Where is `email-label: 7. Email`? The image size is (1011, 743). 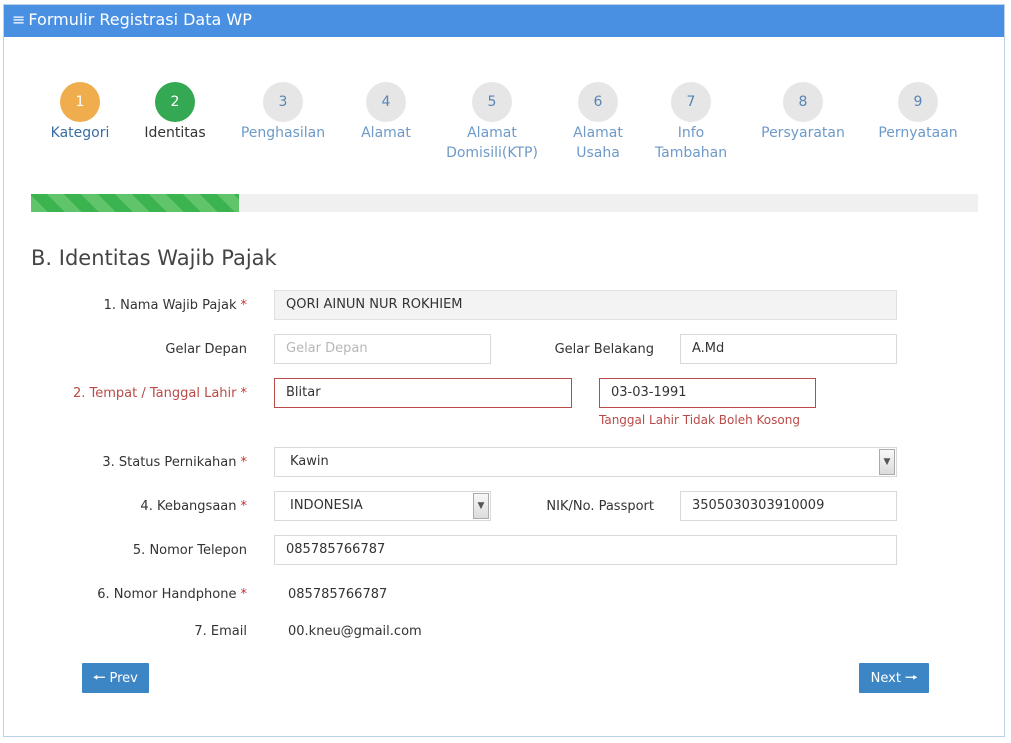
email-label: 7. Email is located at coordinates (220, 631).